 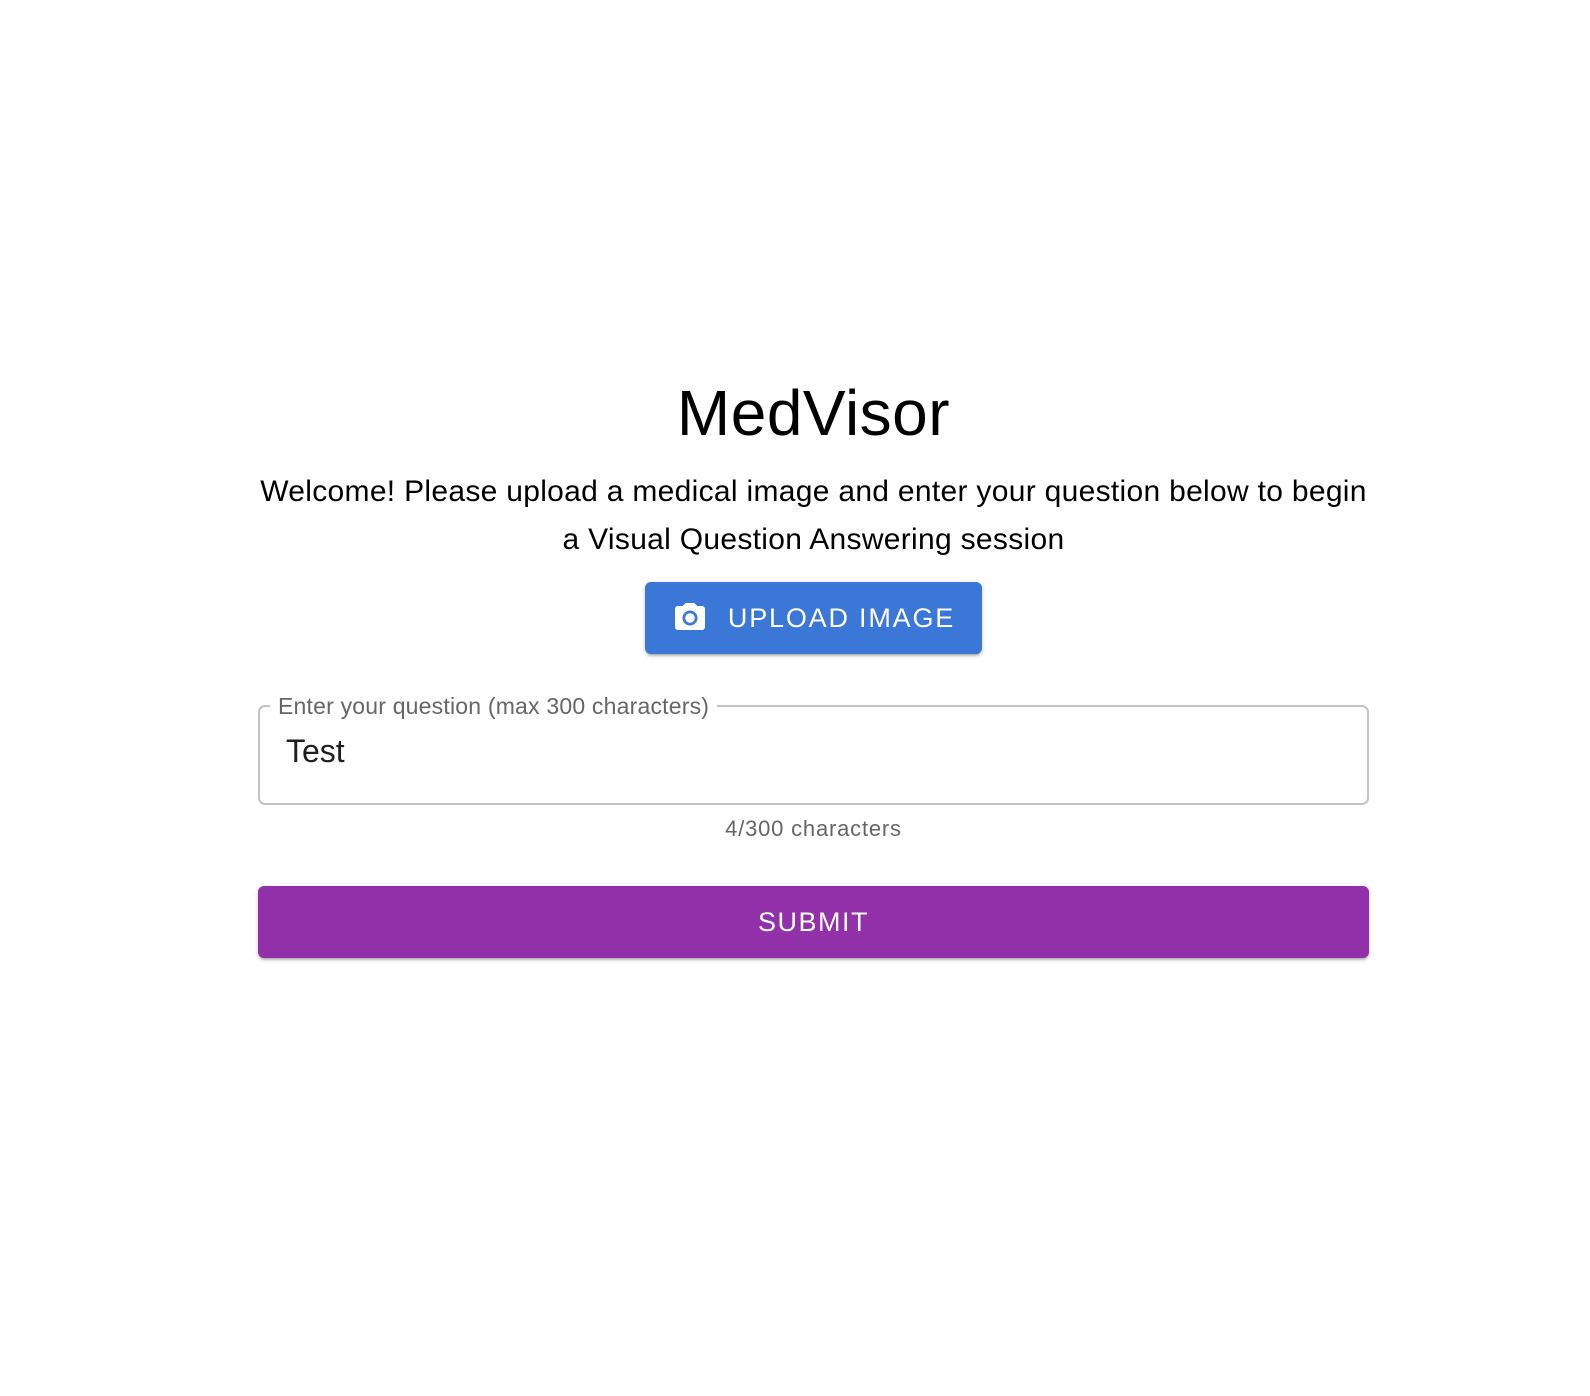 I want to click on question-field: Enter your question (max 300 characters), so click(x=813, y=749).